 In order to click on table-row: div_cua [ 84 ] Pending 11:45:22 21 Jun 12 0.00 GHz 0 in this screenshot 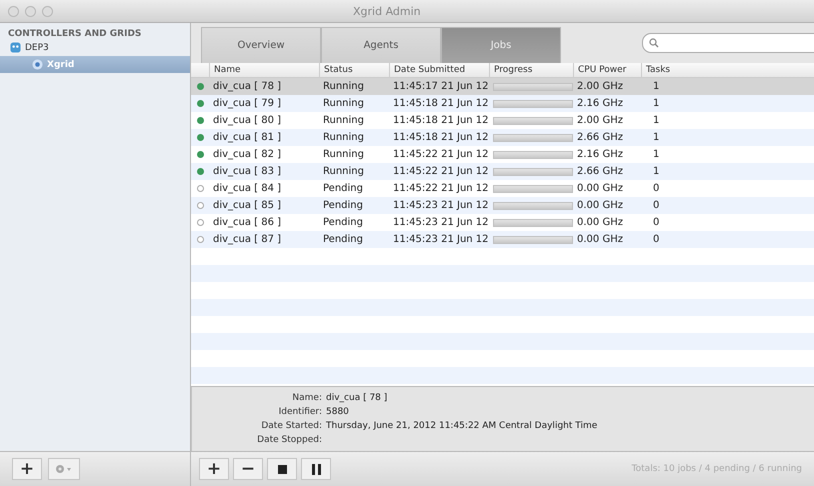, I will do `click(502, 188)`.